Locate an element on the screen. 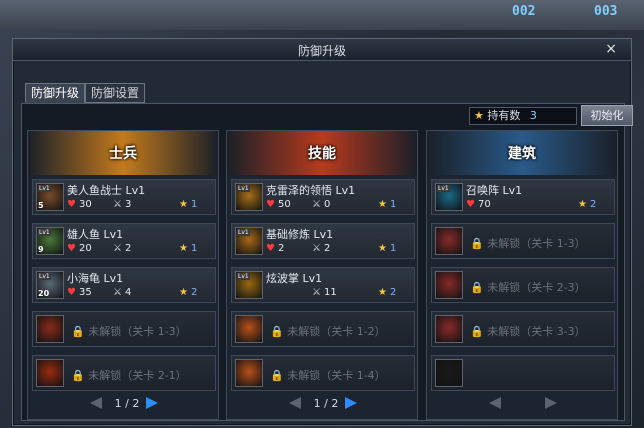 Image resolution: width=644 pixels, height=428 pixels. hp-value: 50 is located at coordinates (284, 204).